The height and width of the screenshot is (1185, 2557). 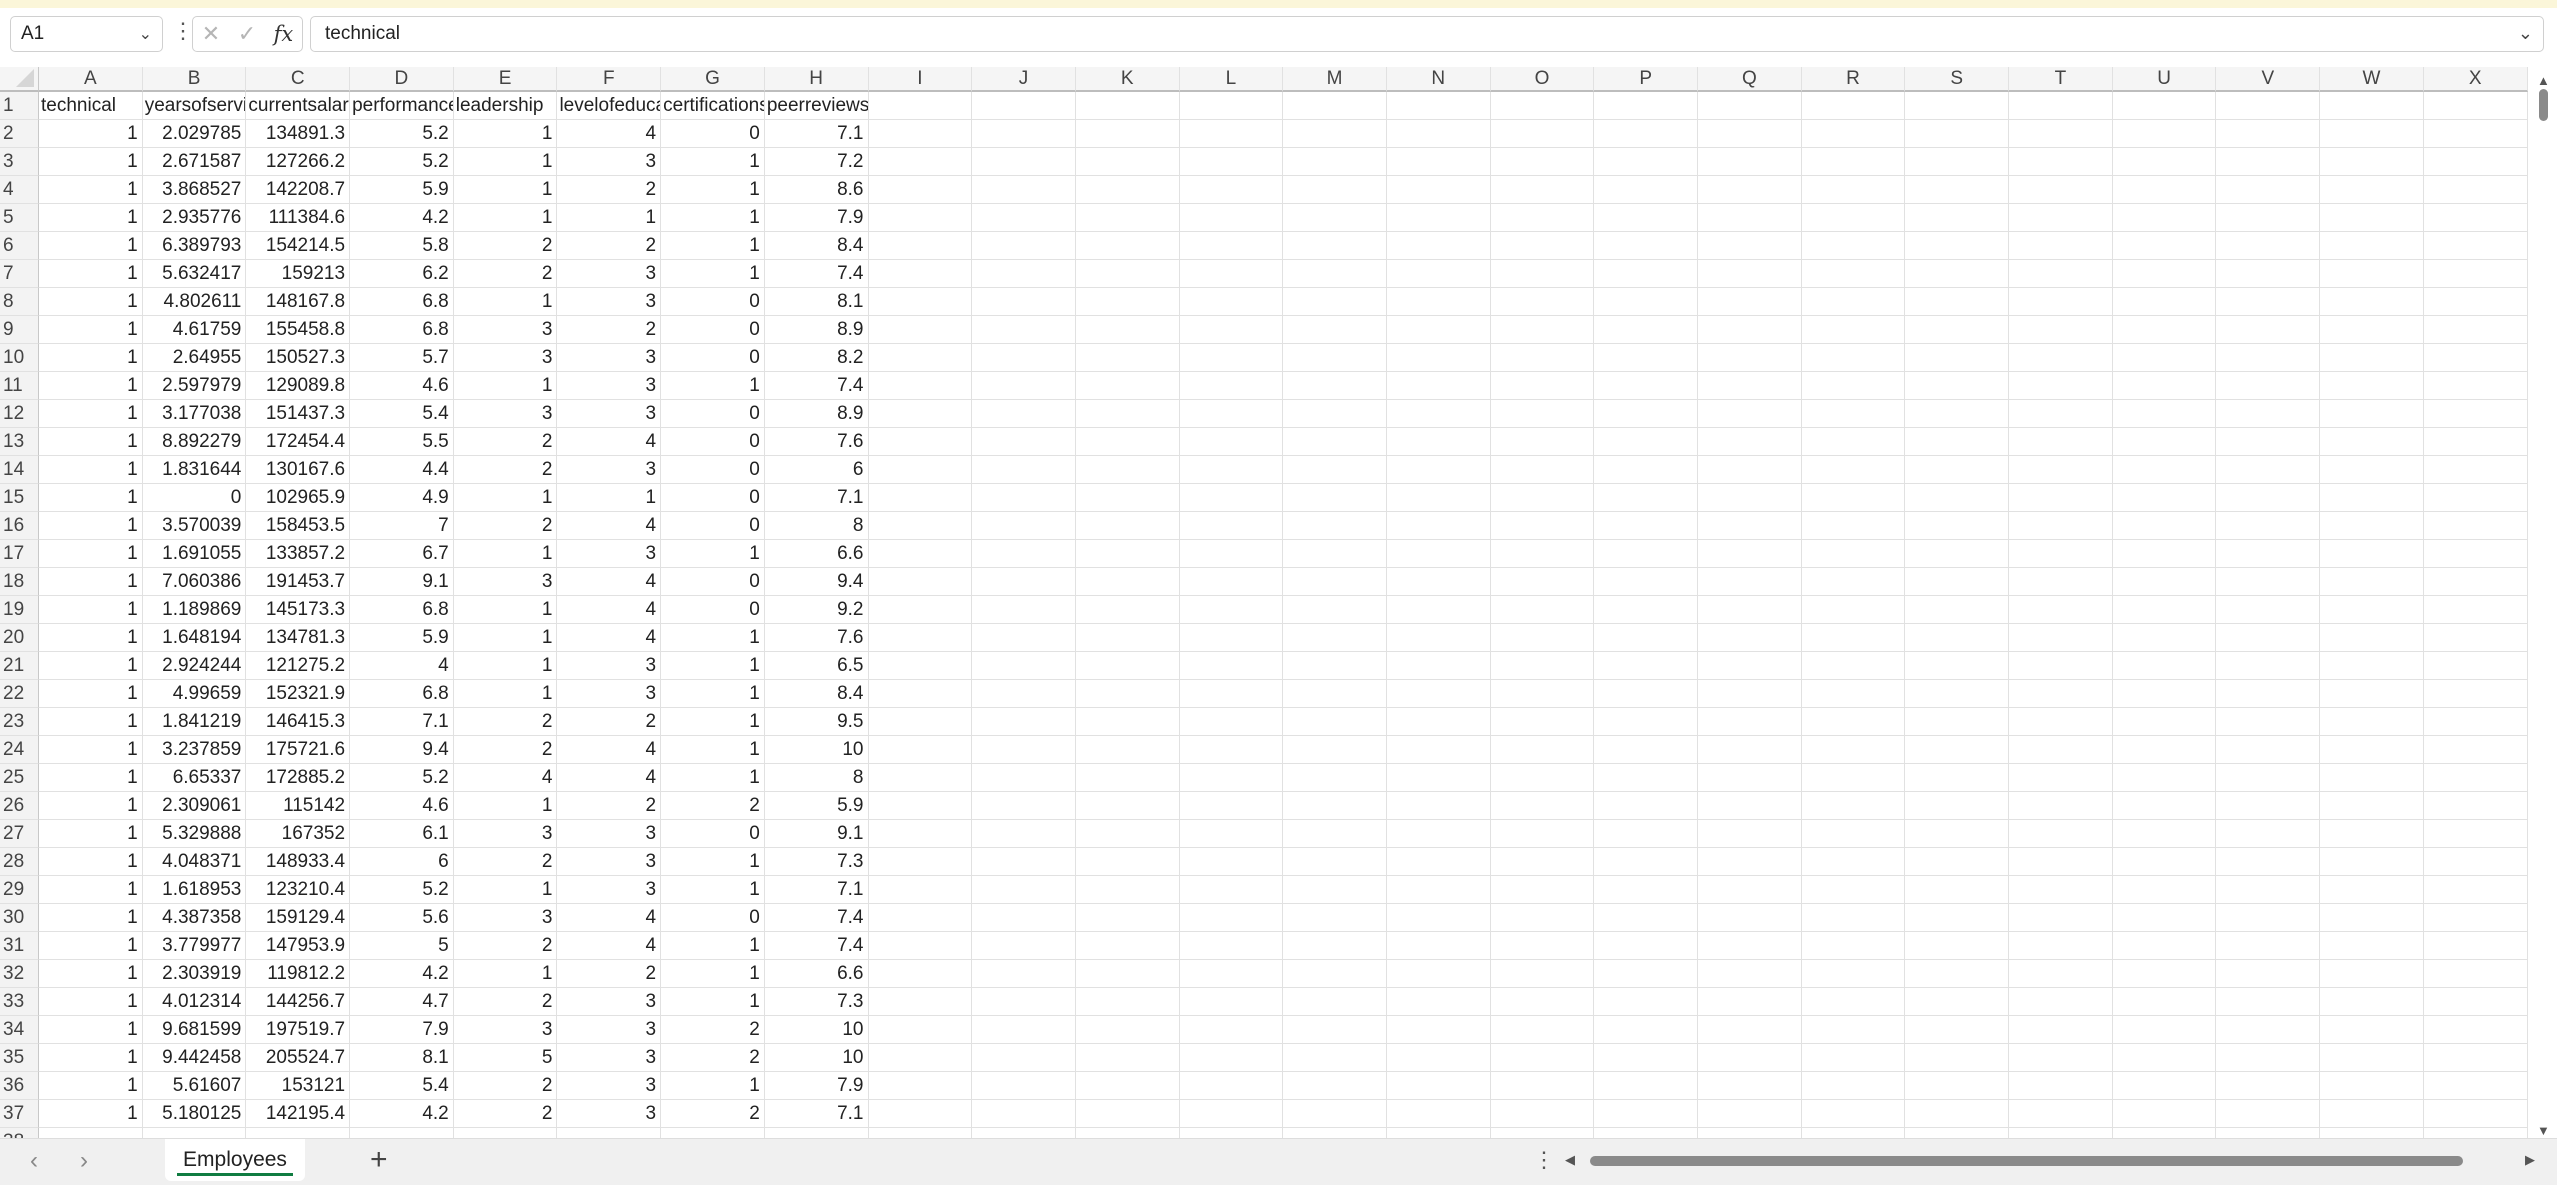 I want to click on cell-D33: 4.7, so click(x=402, y=1002).